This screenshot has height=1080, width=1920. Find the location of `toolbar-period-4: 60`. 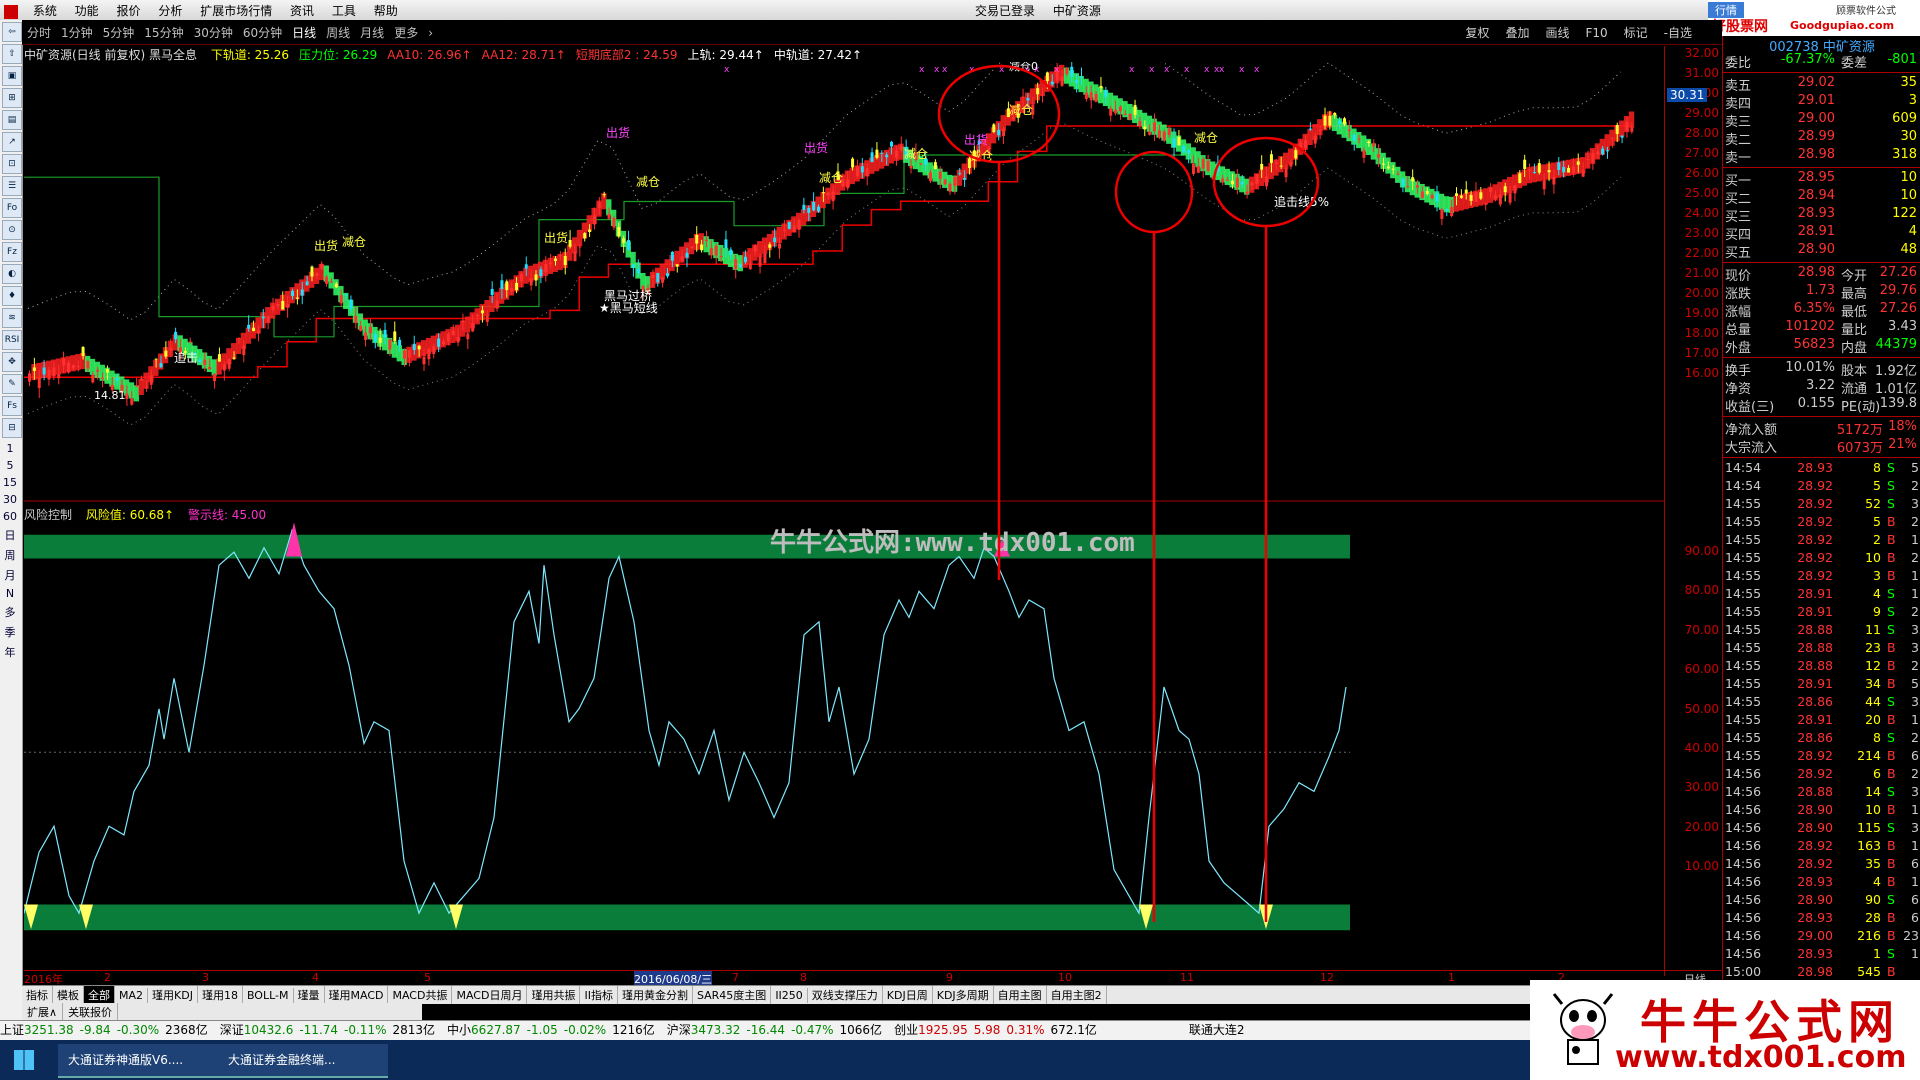

toolbar-period-4: 60 is located at coordinates (10, 516).